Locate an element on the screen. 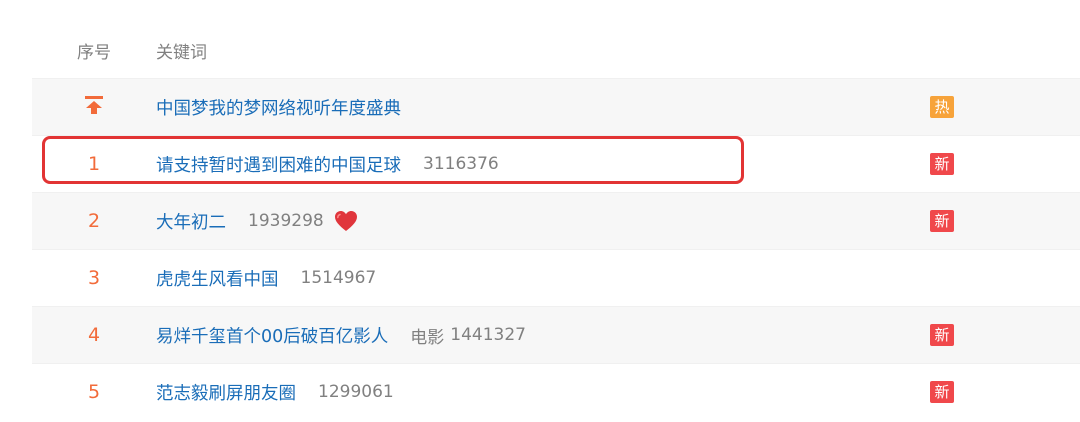  table-row: 2 大年初二 1939298 新 is located at coordinates (556, 220).